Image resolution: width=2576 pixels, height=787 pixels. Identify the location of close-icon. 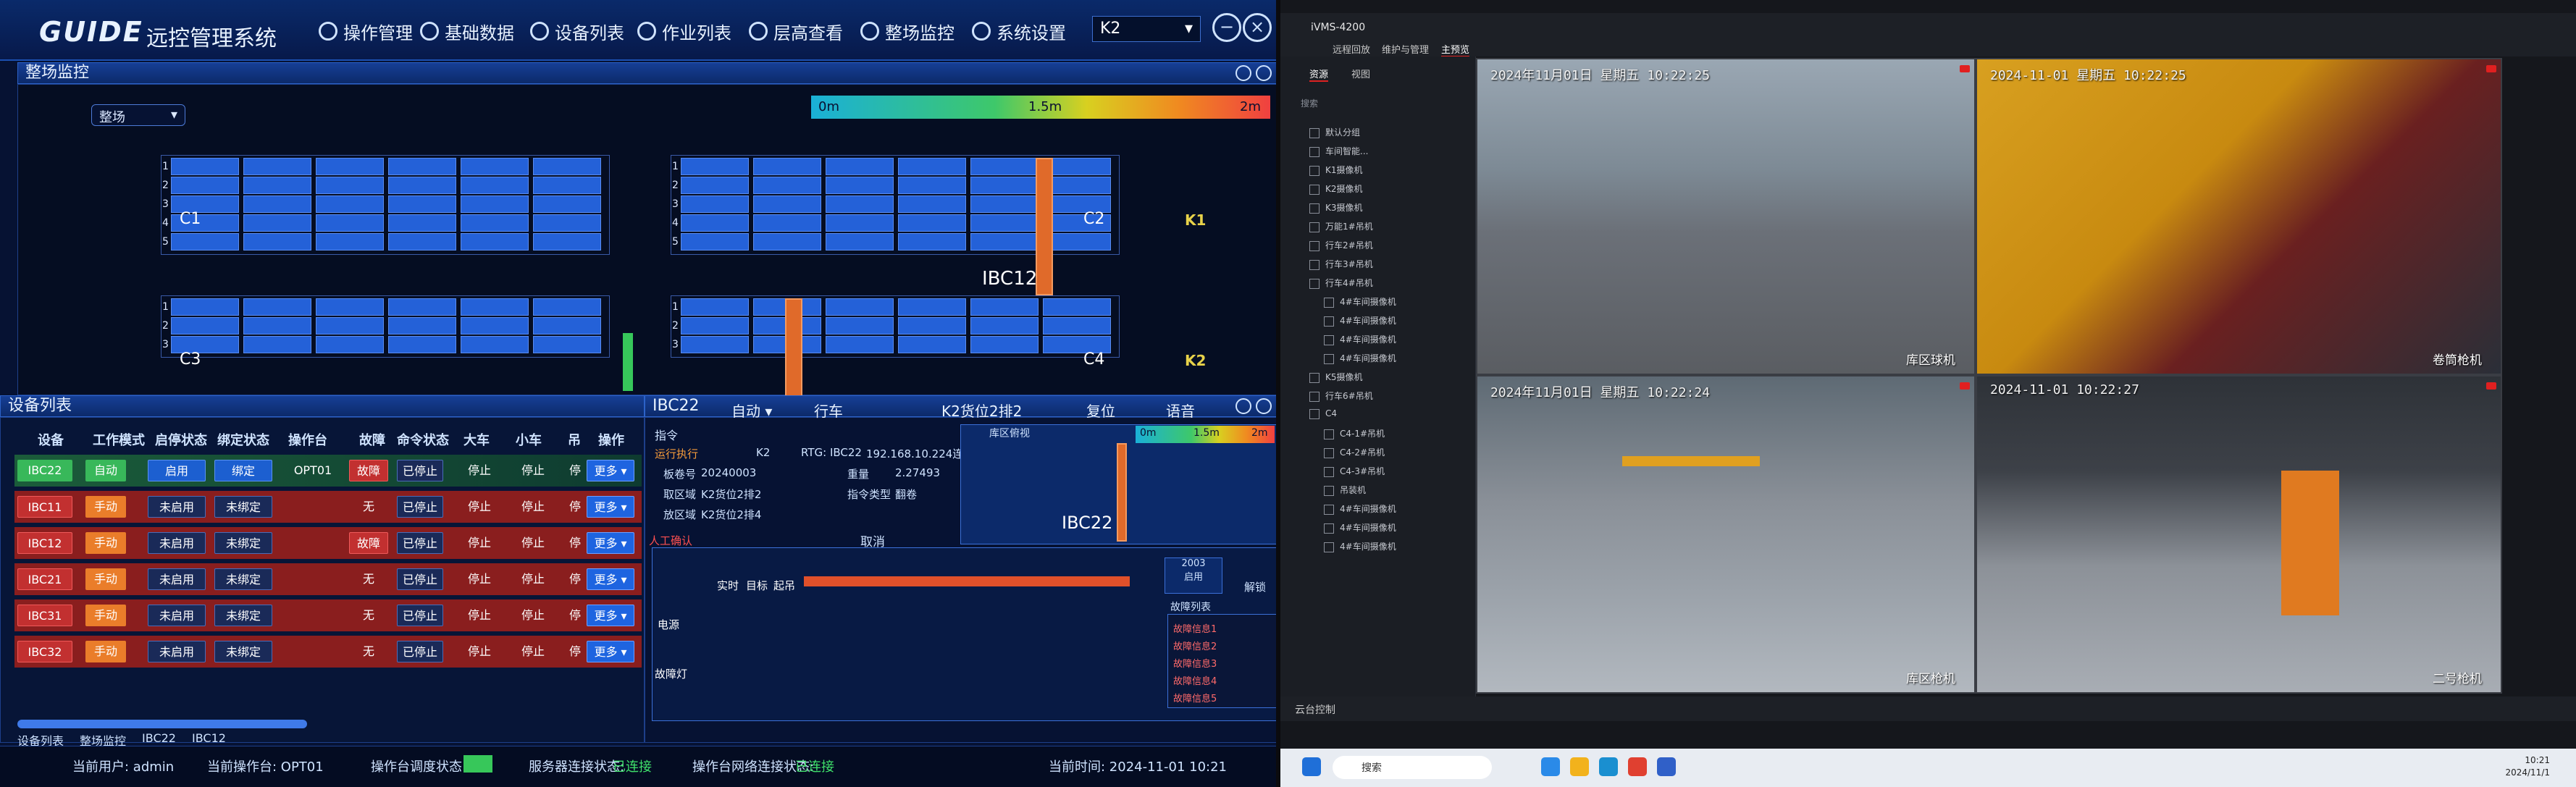
(1264, 73).